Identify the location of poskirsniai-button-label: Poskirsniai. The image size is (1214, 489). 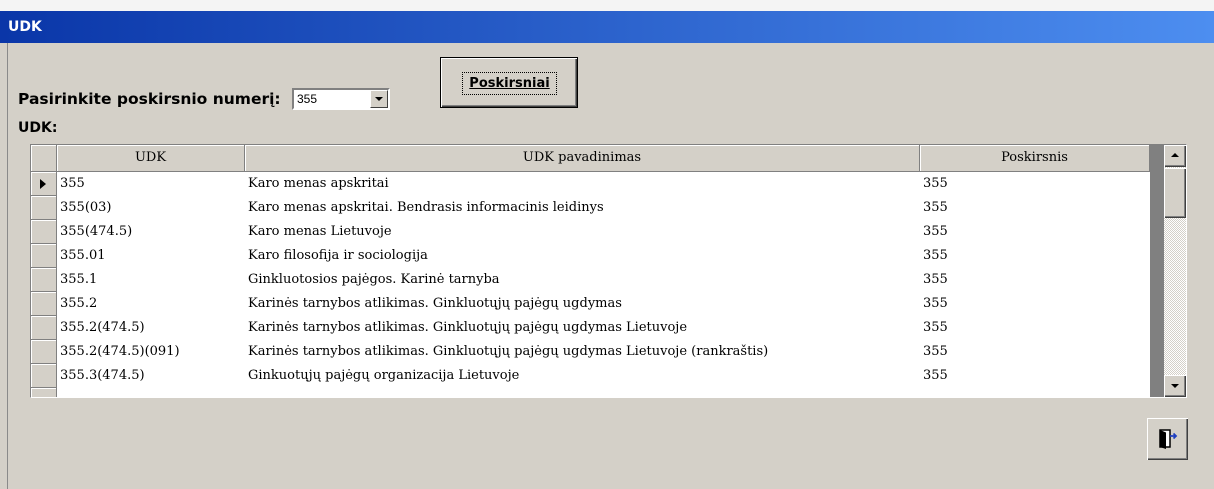
(509, 83).